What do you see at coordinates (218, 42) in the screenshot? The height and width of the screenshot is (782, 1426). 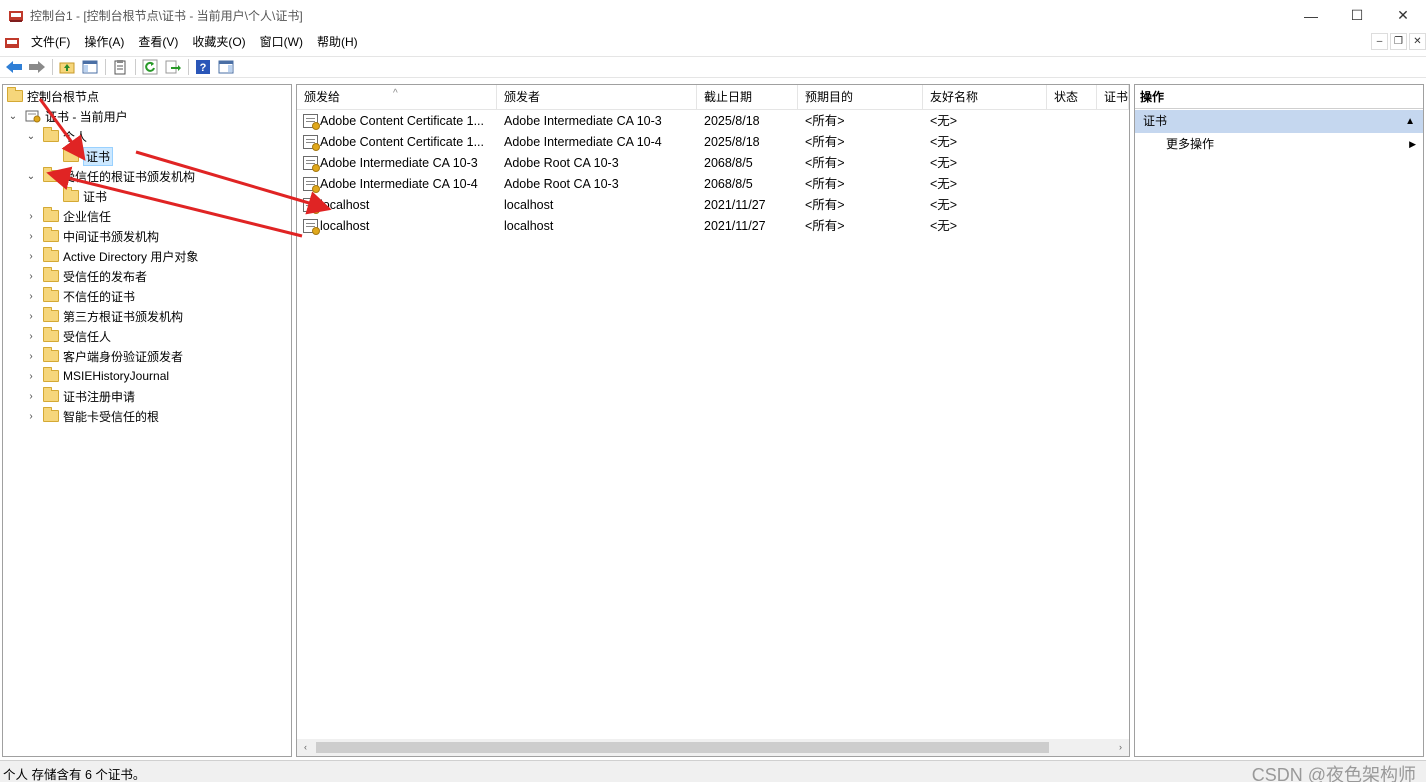 I see `menu-favorites: 收藏夹(O)` at bounding box center [218, 42].